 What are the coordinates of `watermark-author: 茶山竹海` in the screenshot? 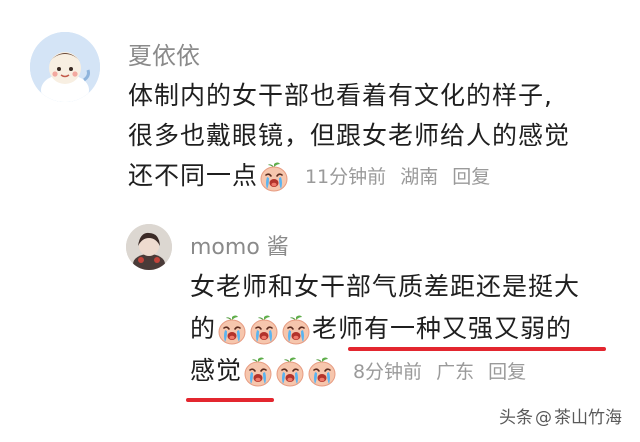 It's located at (588, 418).